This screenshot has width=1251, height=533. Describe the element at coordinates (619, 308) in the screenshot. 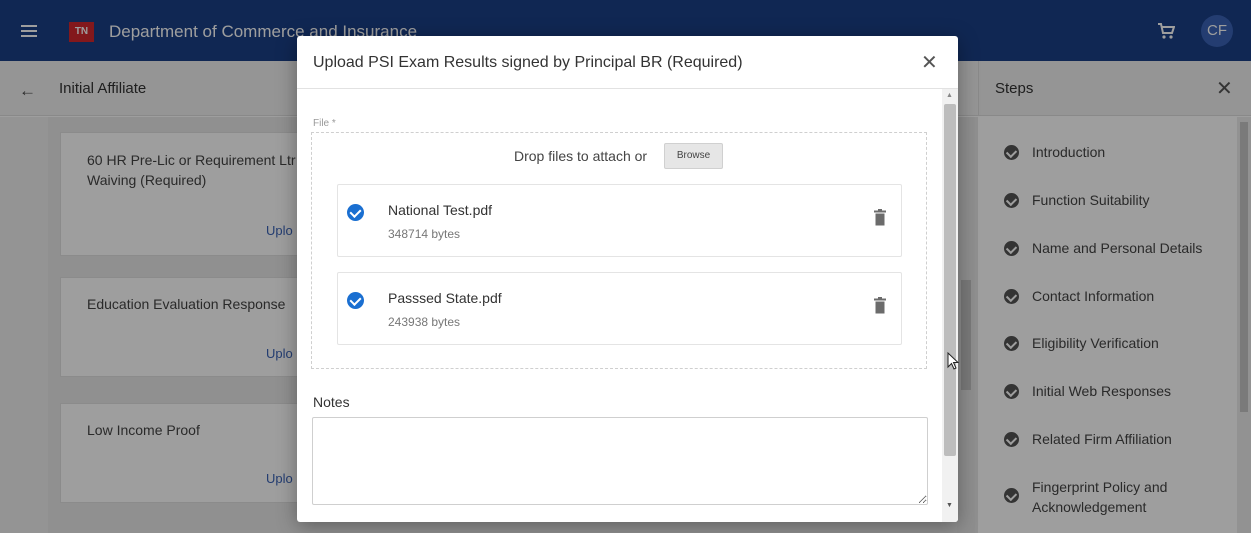

I see `attached-file: Passsed State.pdf 243938 bytes` at that location.